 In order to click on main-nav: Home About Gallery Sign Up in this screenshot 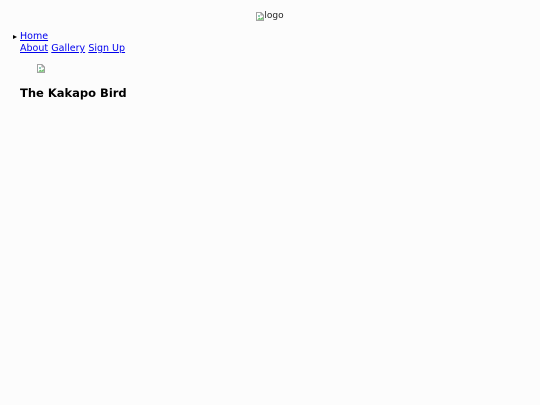, I will do `click(69, 43)`.